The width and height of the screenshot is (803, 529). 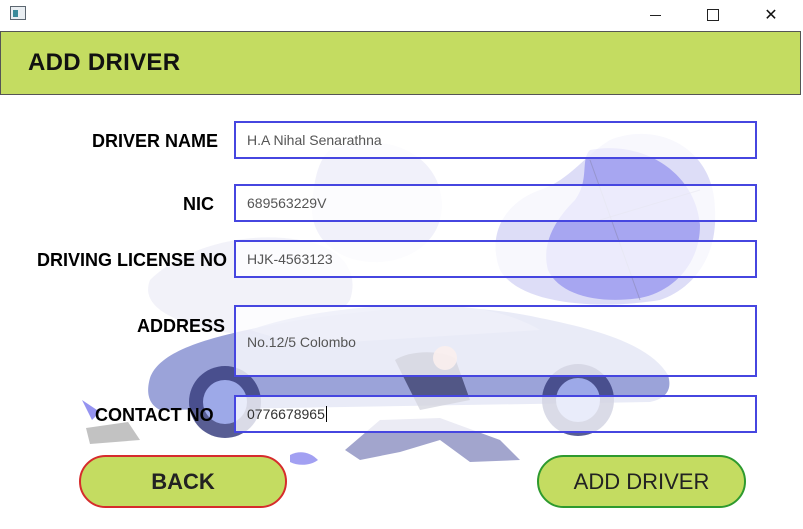 I want to click on driver-name-label: DRIVER NAME, so click(x=155, y=141).